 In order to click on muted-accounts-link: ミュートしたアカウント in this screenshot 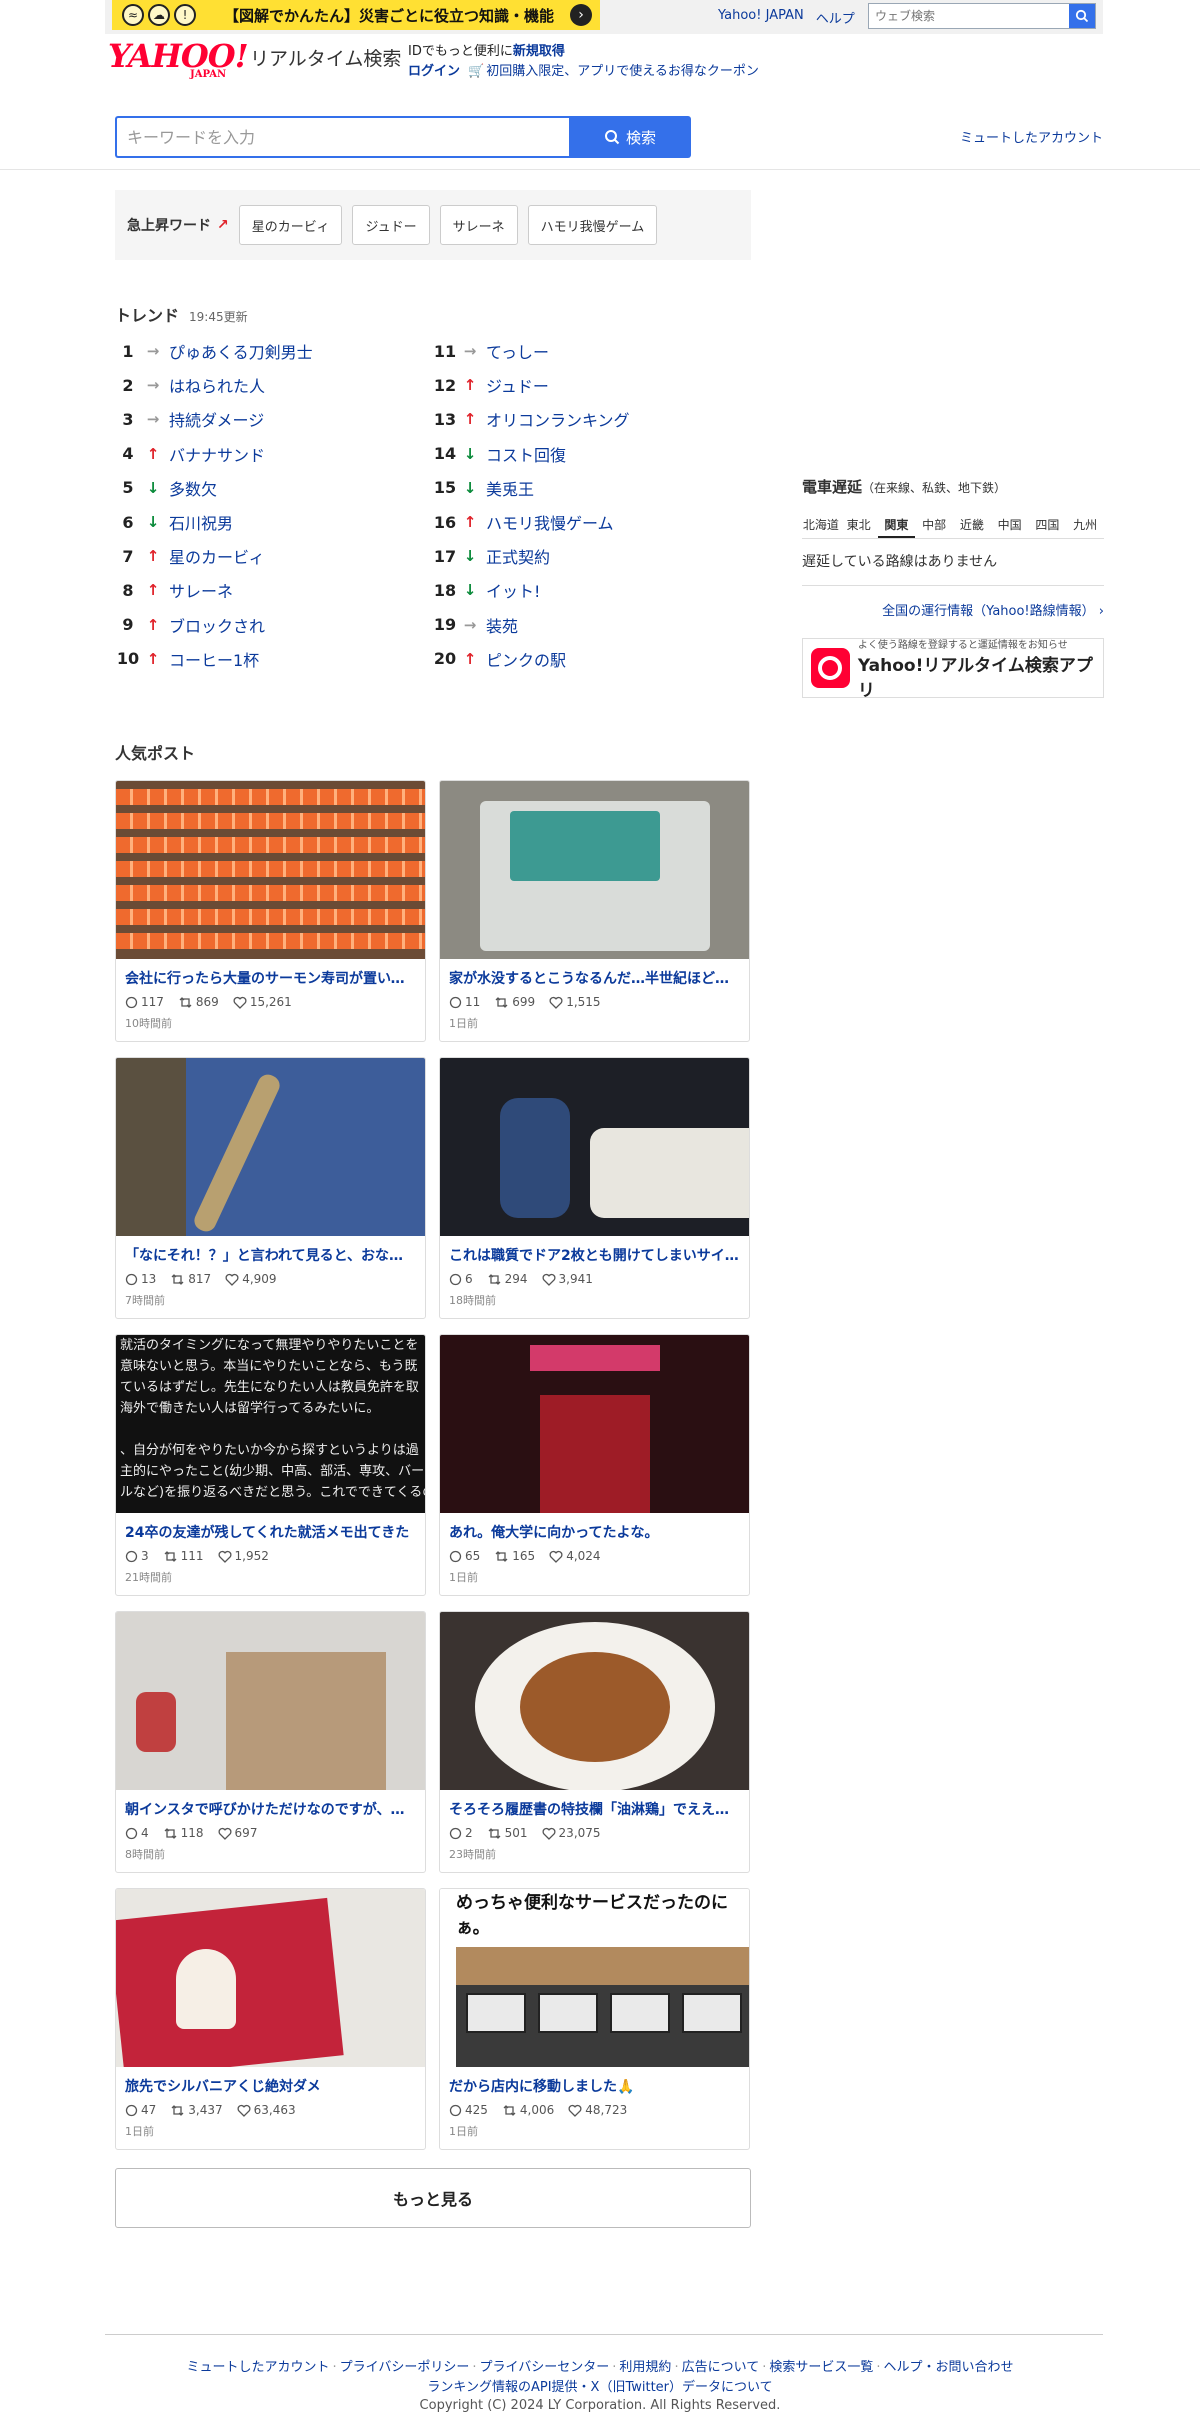, I will do `click(1031, 136)`.